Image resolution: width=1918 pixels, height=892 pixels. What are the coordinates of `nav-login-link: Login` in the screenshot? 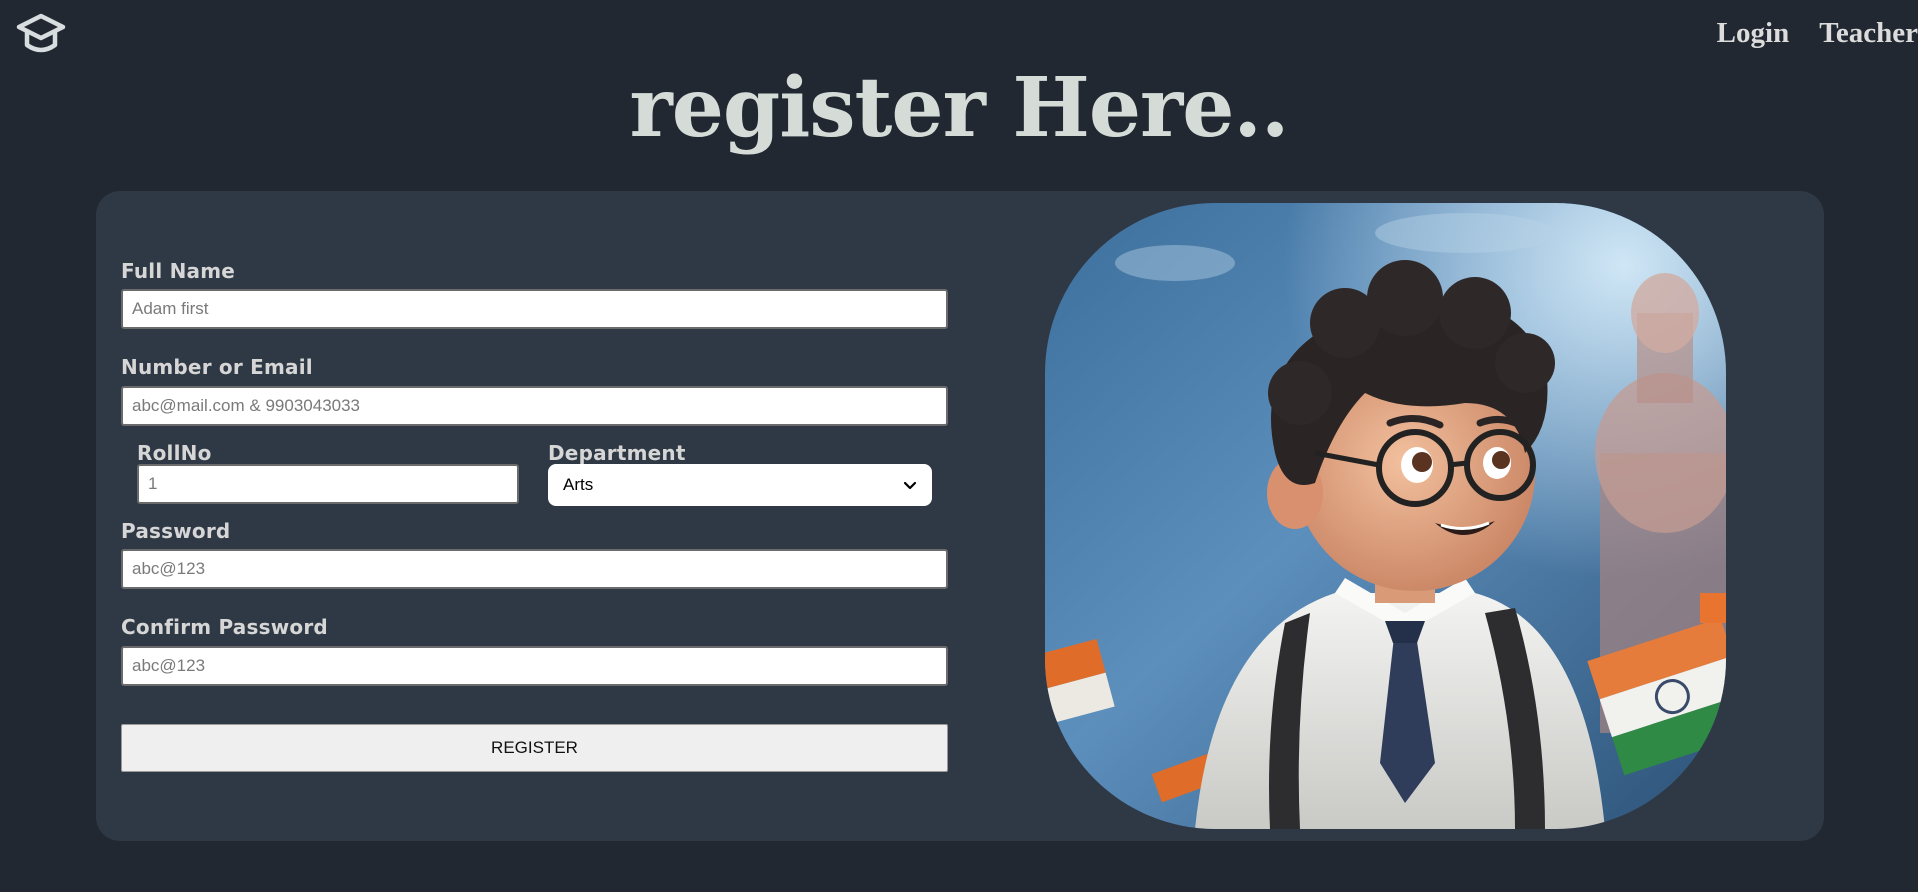 It's located at (1753, 33).